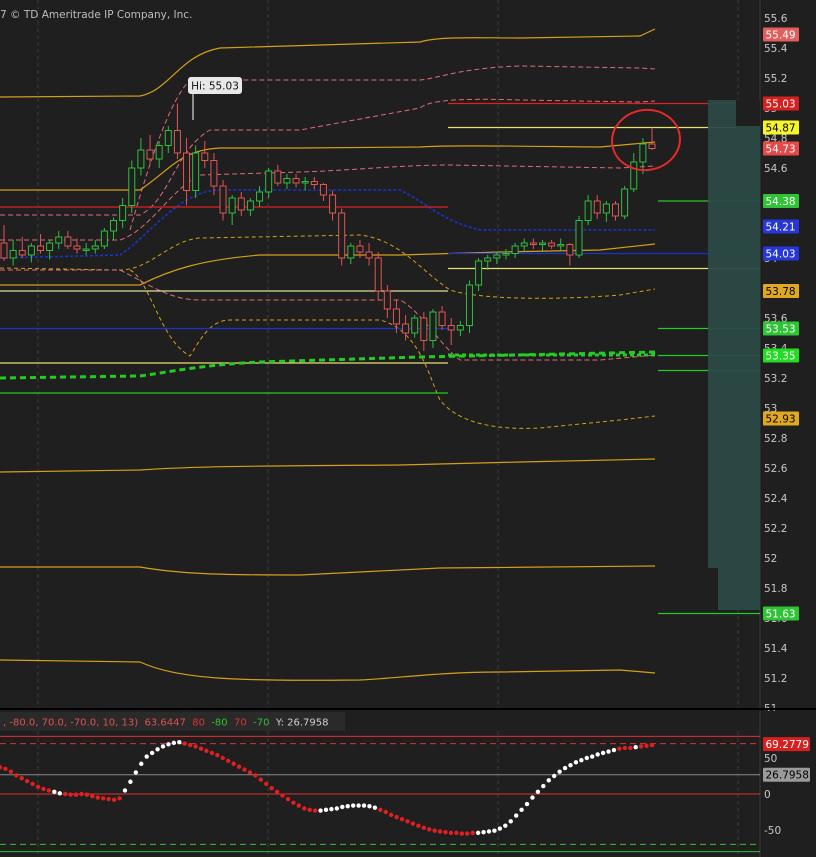 Image resolution: width=816 pixels, height=857 pixels. Describe the element at coordinates (776, 649) in the screenshot. I see `price-tick-21: 51.4` at that location.